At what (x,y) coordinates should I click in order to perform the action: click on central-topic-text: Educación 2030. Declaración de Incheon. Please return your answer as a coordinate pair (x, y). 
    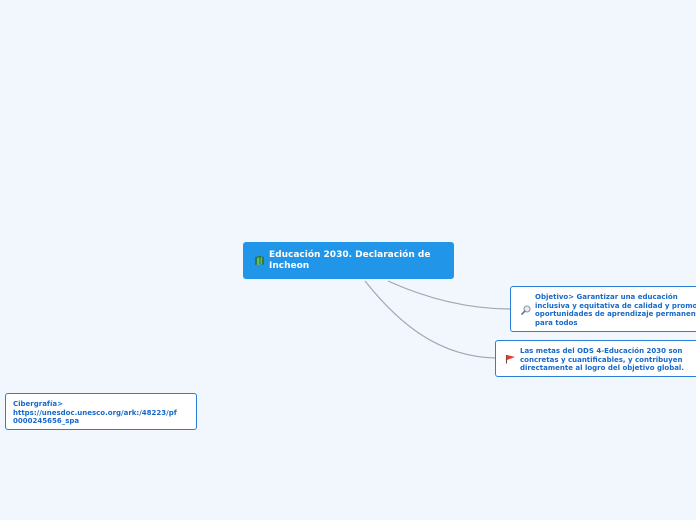
    Looking at the image, I should click on (349, 261).